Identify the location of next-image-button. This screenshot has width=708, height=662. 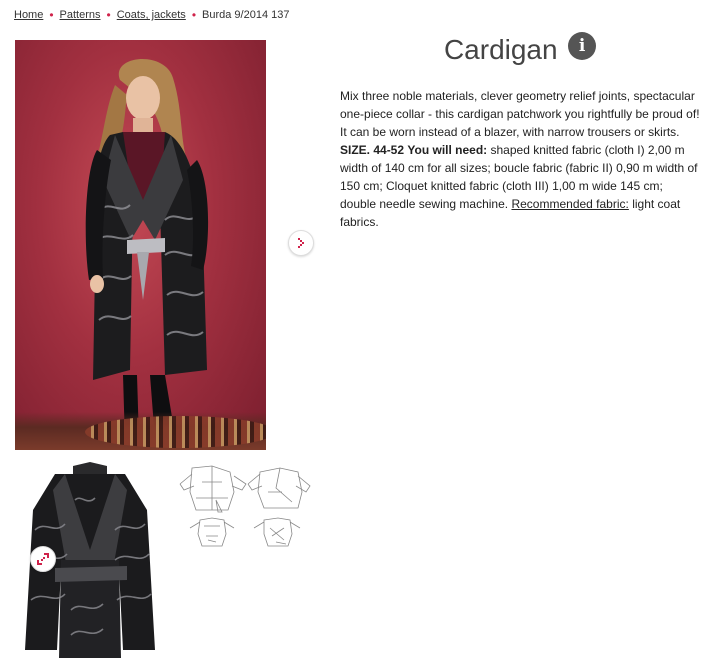
(301, 243).